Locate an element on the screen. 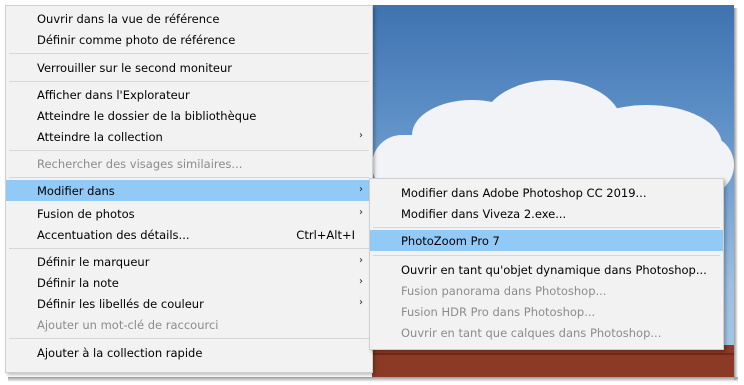 The image size is (744, 385). menu-item-enhance-details: Accentuation des détails... Ctrl+Alt+I is located at coordinates (189, 234).